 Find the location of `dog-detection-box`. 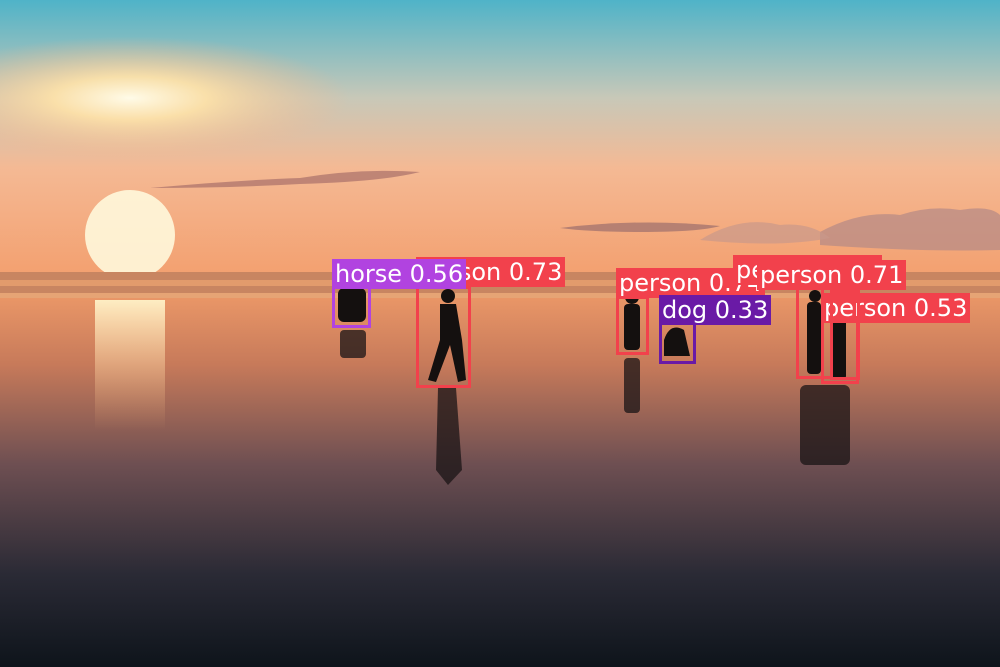

dog-detection-box is located at coordinates (677, 342).